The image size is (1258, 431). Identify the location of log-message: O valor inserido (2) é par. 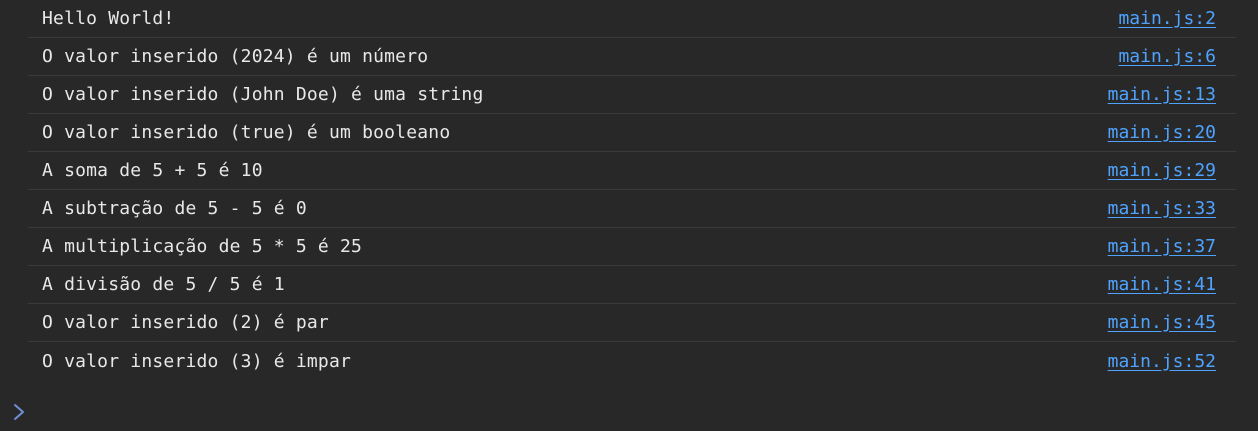
(185, 322).